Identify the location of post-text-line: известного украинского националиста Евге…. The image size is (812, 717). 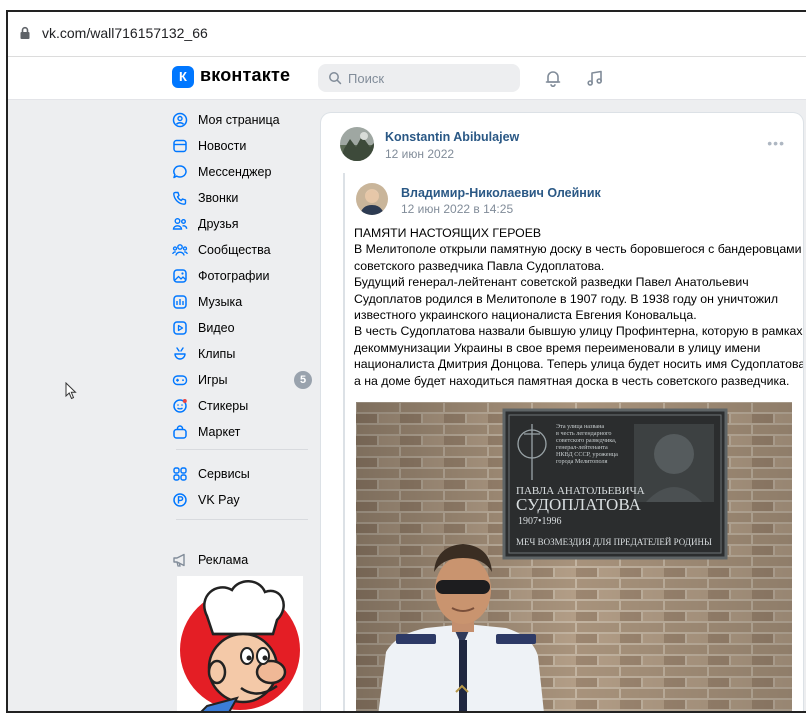
(525, 315).